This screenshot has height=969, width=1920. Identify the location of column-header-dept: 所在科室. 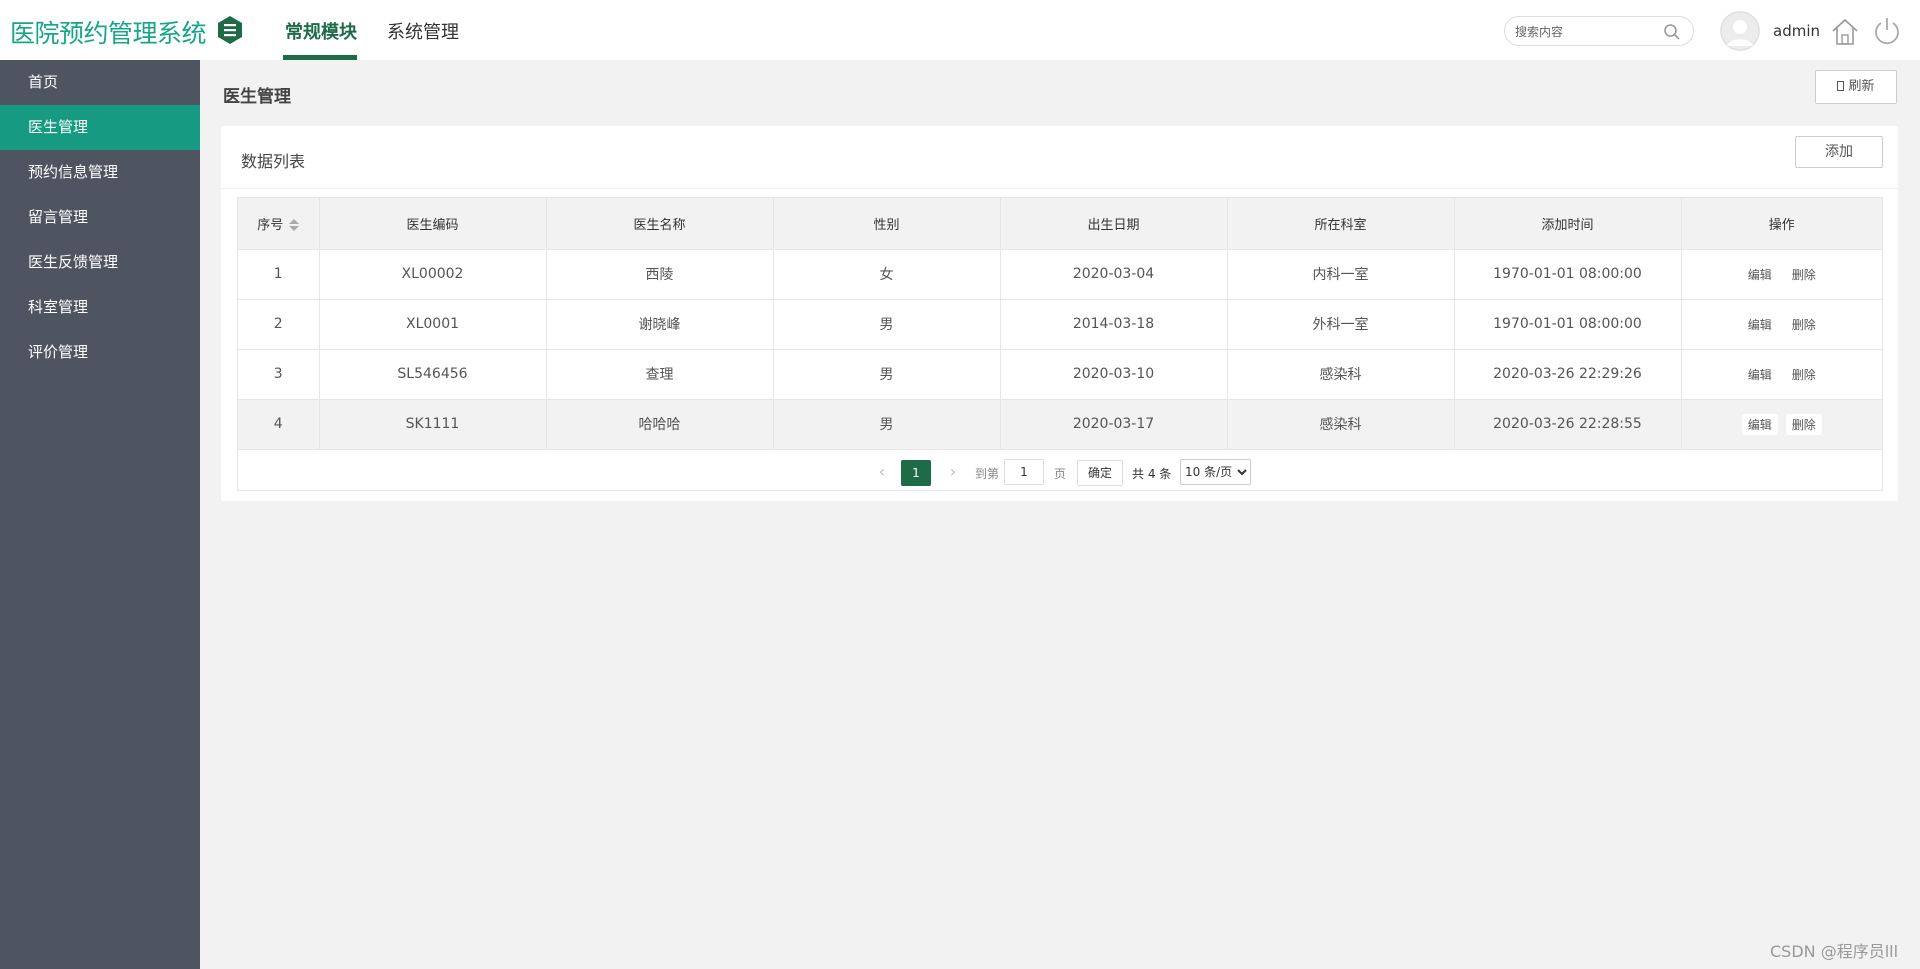
(1341, 224).